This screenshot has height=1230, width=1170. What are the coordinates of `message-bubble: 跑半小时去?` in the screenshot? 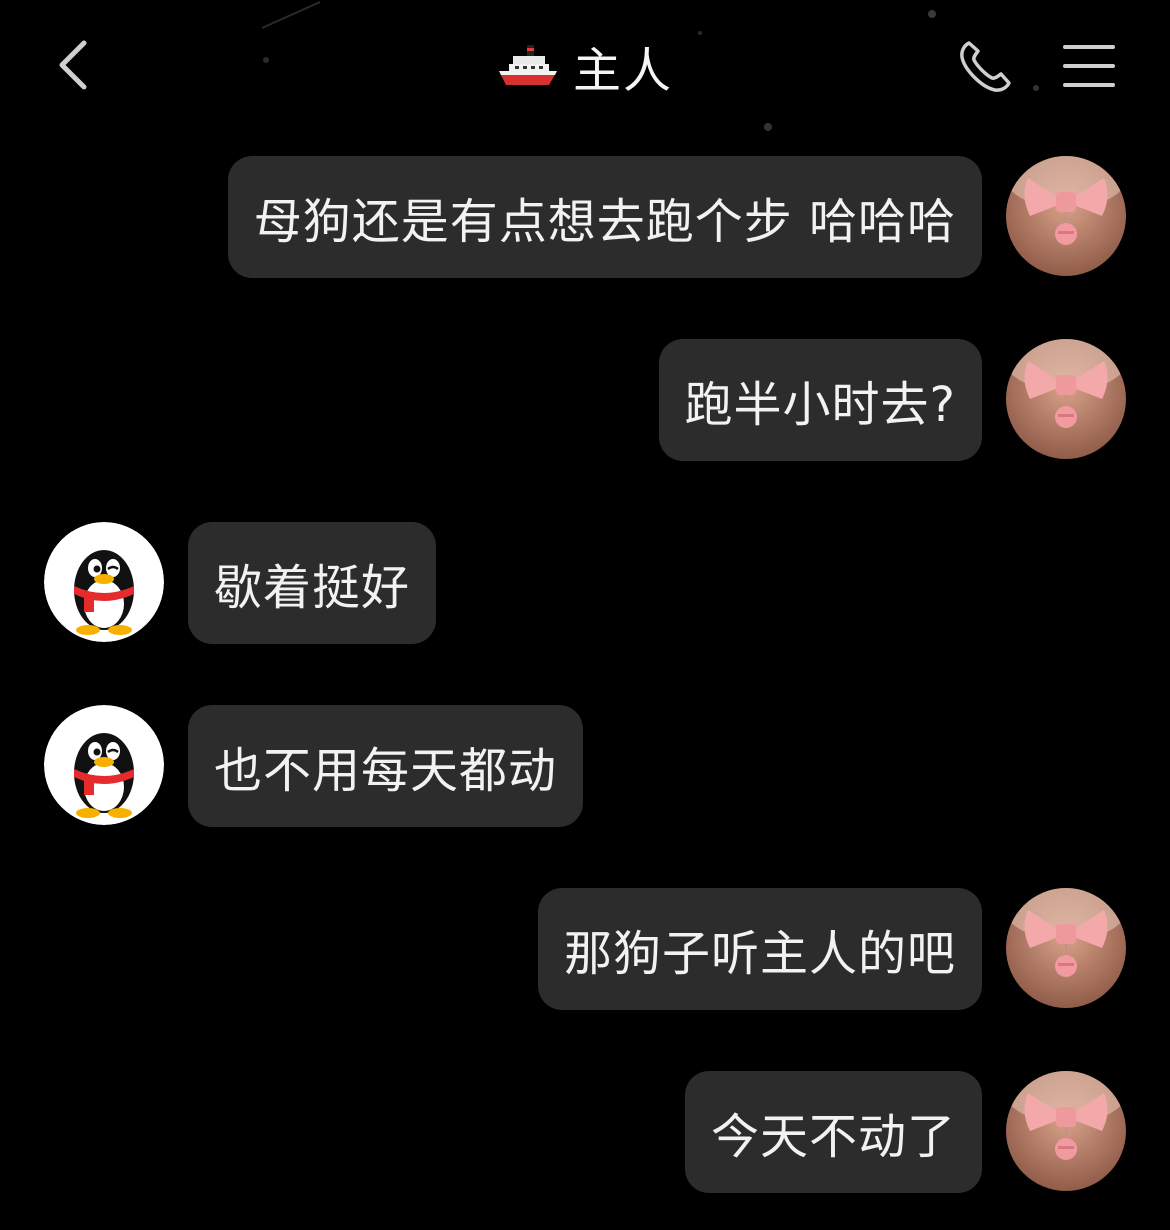 It's located at (820, 400).